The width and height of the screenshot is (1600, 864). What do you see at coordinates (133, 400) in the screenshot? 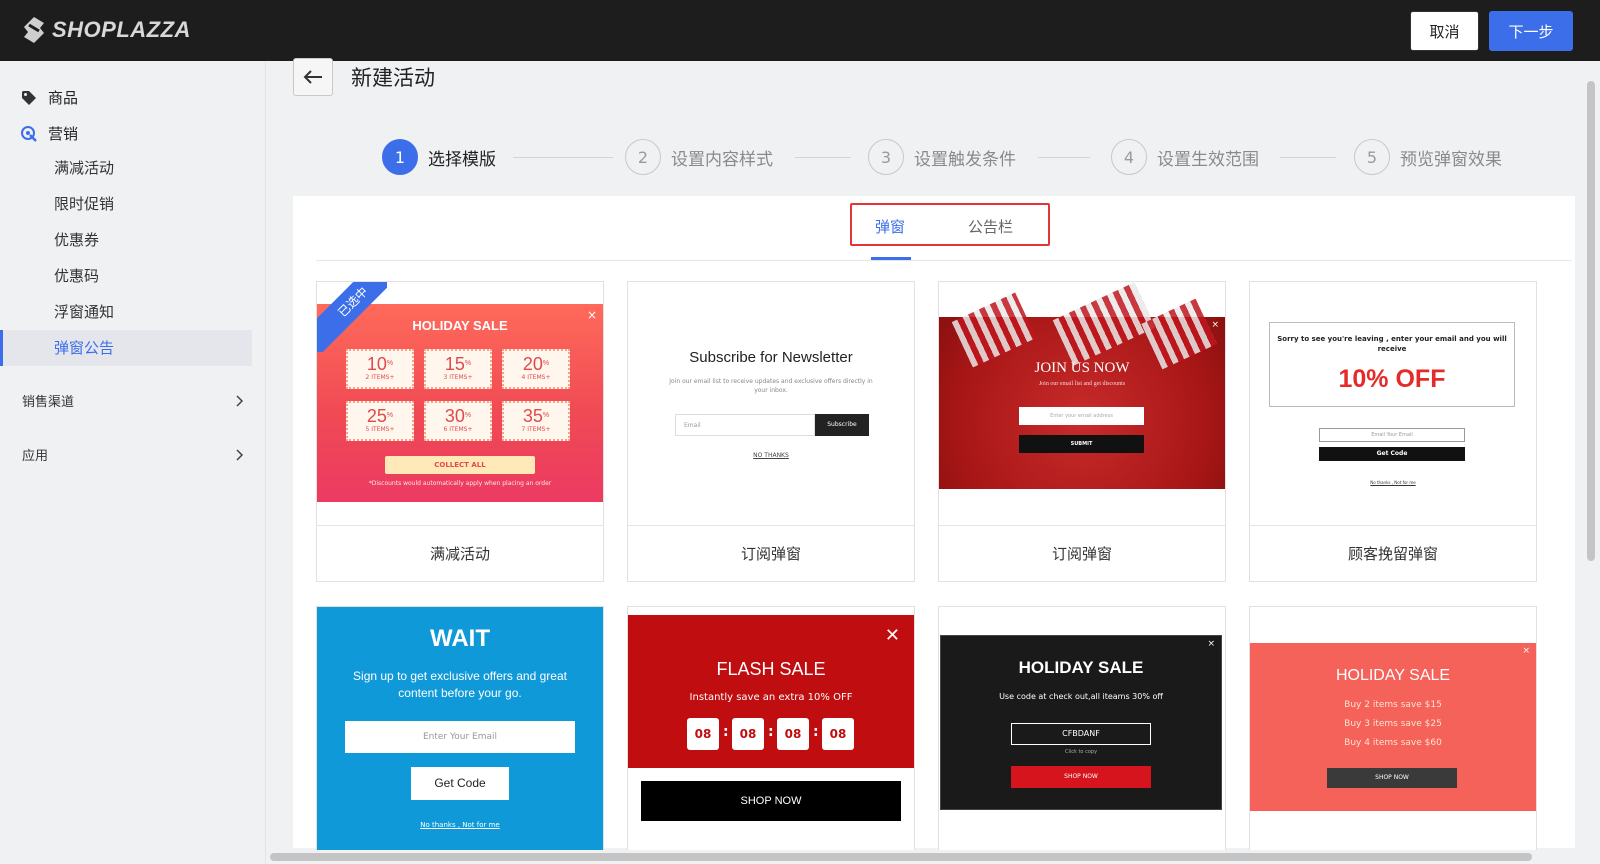
I see `sidebar-item-sales-channels: 销售渠道` at bounding box center [133, 400].